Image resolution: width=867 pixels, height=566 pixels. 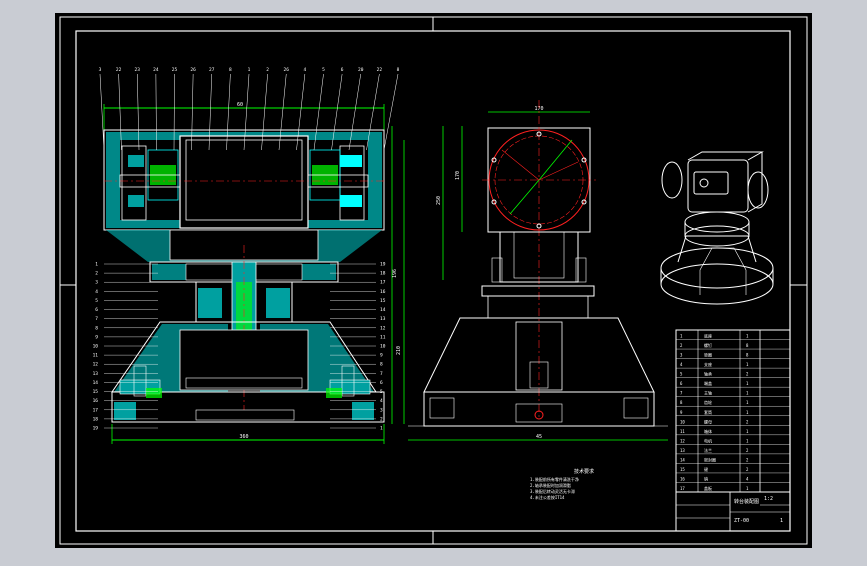 I want to click on bom-item-name: 主轴, so click(x=708, y=393).